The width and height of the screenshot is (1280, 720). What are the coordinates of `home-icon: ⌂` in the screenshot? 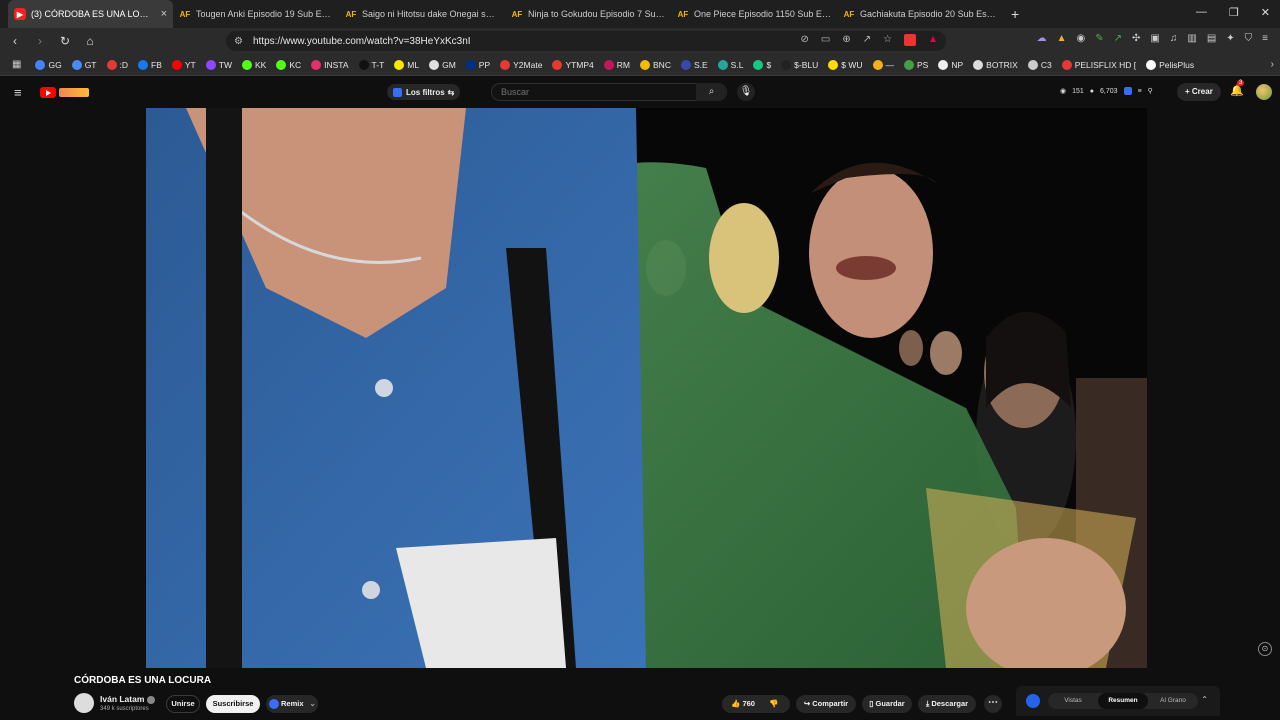 It's located at (90, 41).